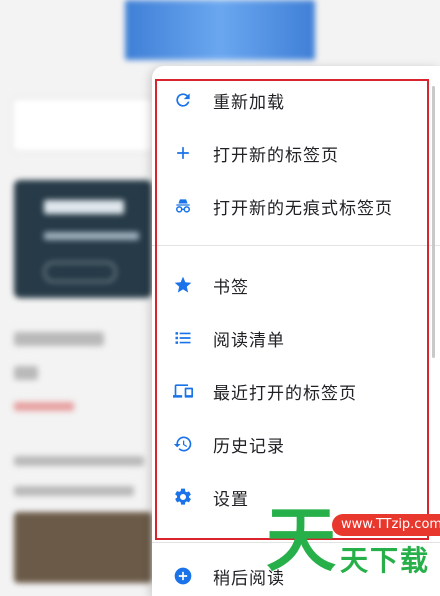 The image size is (440, 596). What do you see at coordinates (293, 444) in the screenshot?
I see `menu-item-history: 历史记录` at bounding box center [293, 444].